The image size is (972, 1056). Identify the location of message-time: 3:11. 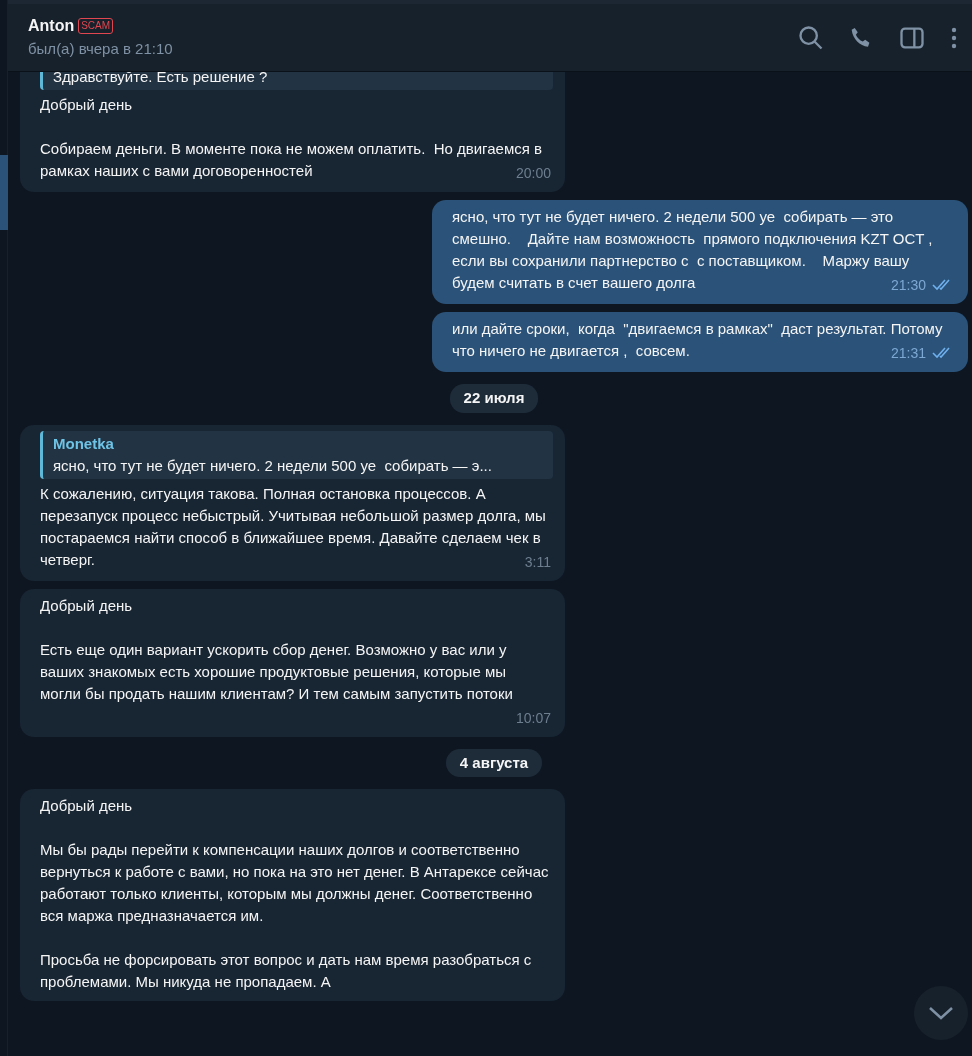
(537, 562).